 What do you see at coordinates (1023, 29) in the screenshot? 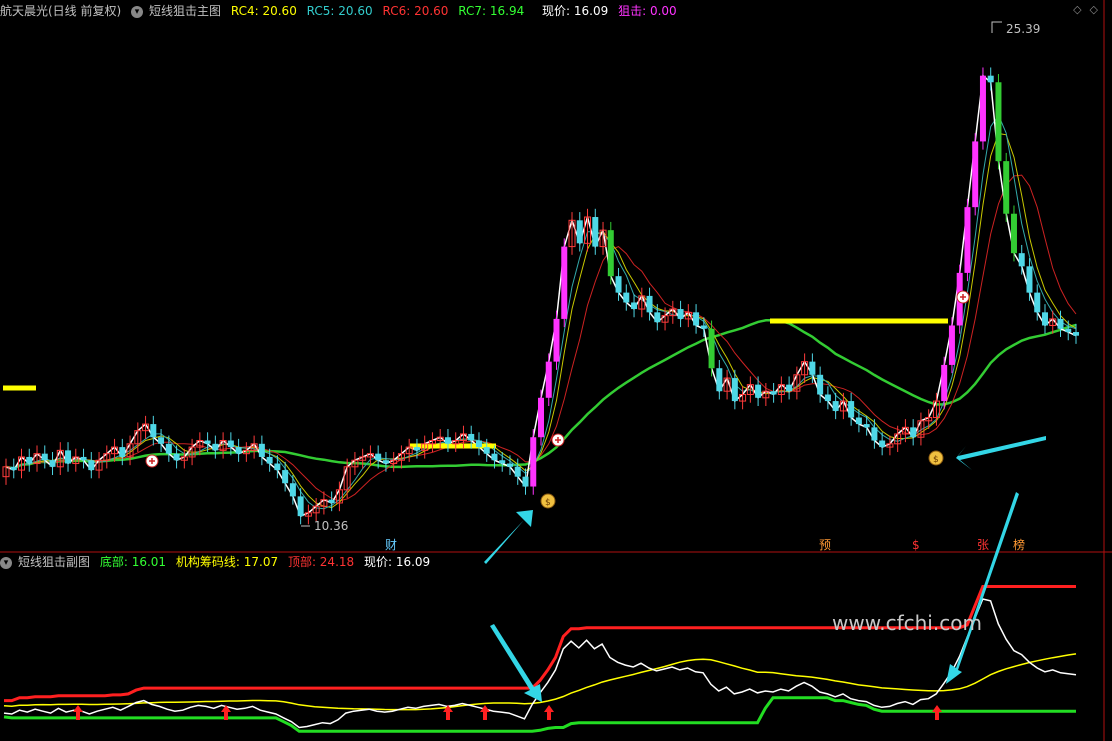
I see `high-price-label: 25.39` at bounding box center [1023, 29].